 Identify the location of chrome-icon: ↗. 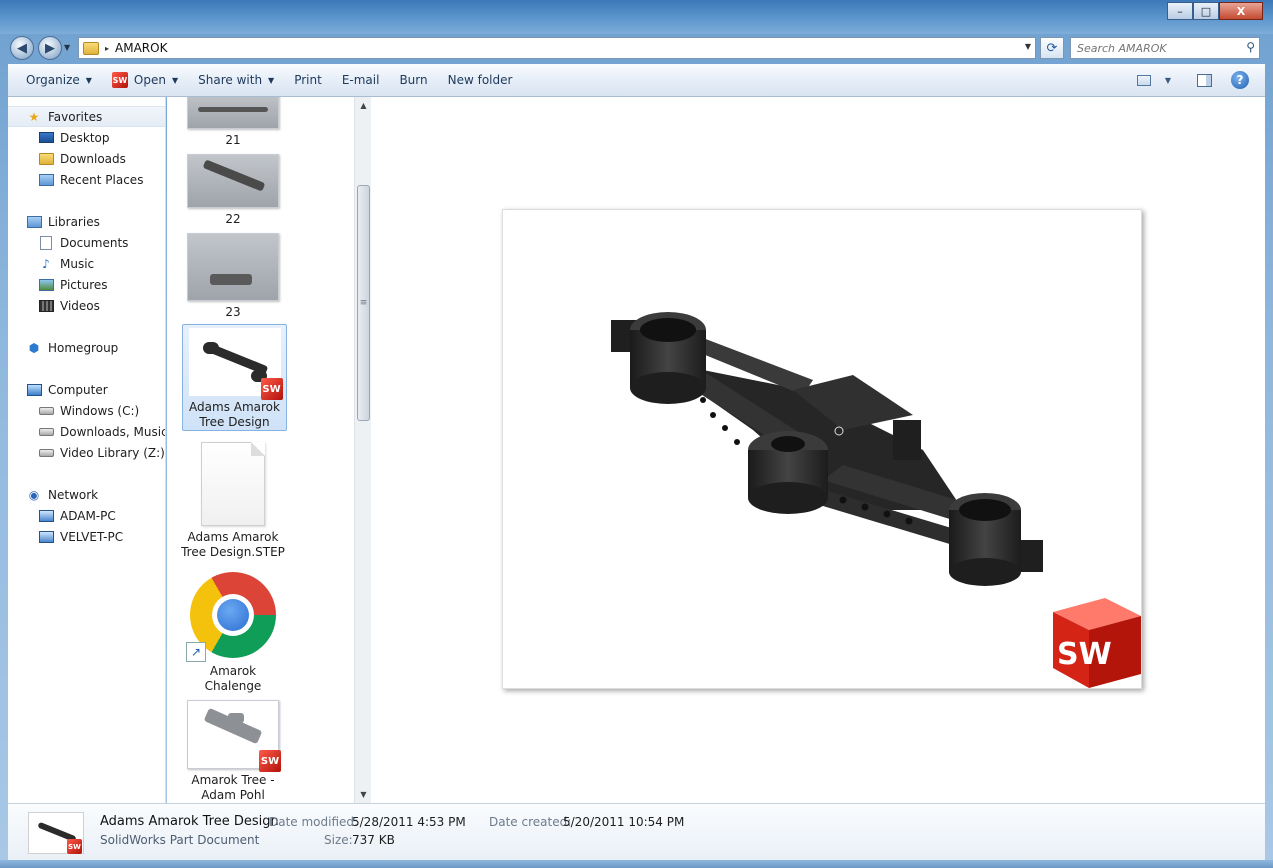
(231, 617).